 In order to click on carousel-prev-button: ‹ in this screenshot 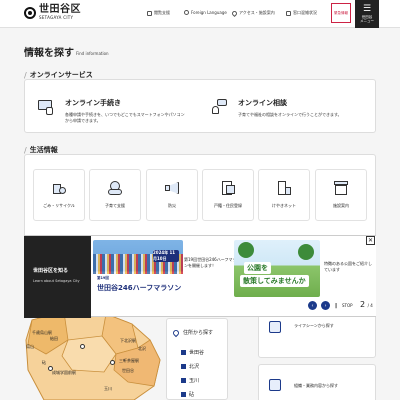, I will do `click(312, 305)`.